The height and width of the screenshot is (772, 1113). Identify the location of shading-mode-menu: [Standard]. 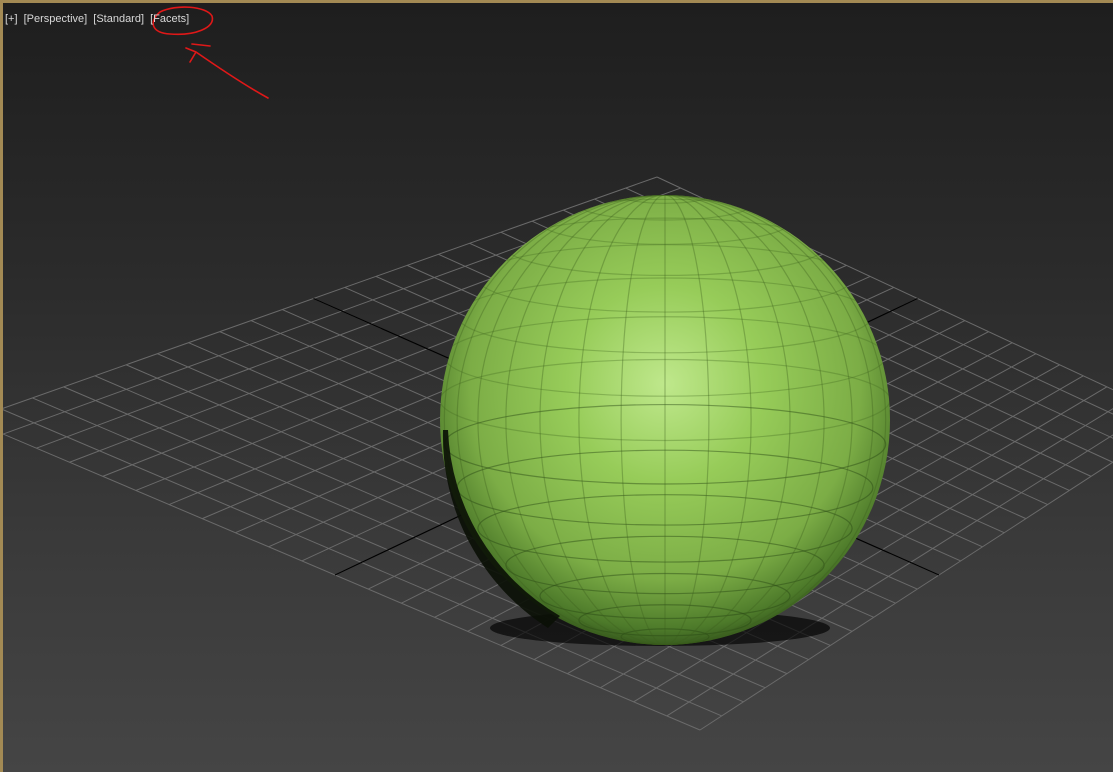
(118, 19).